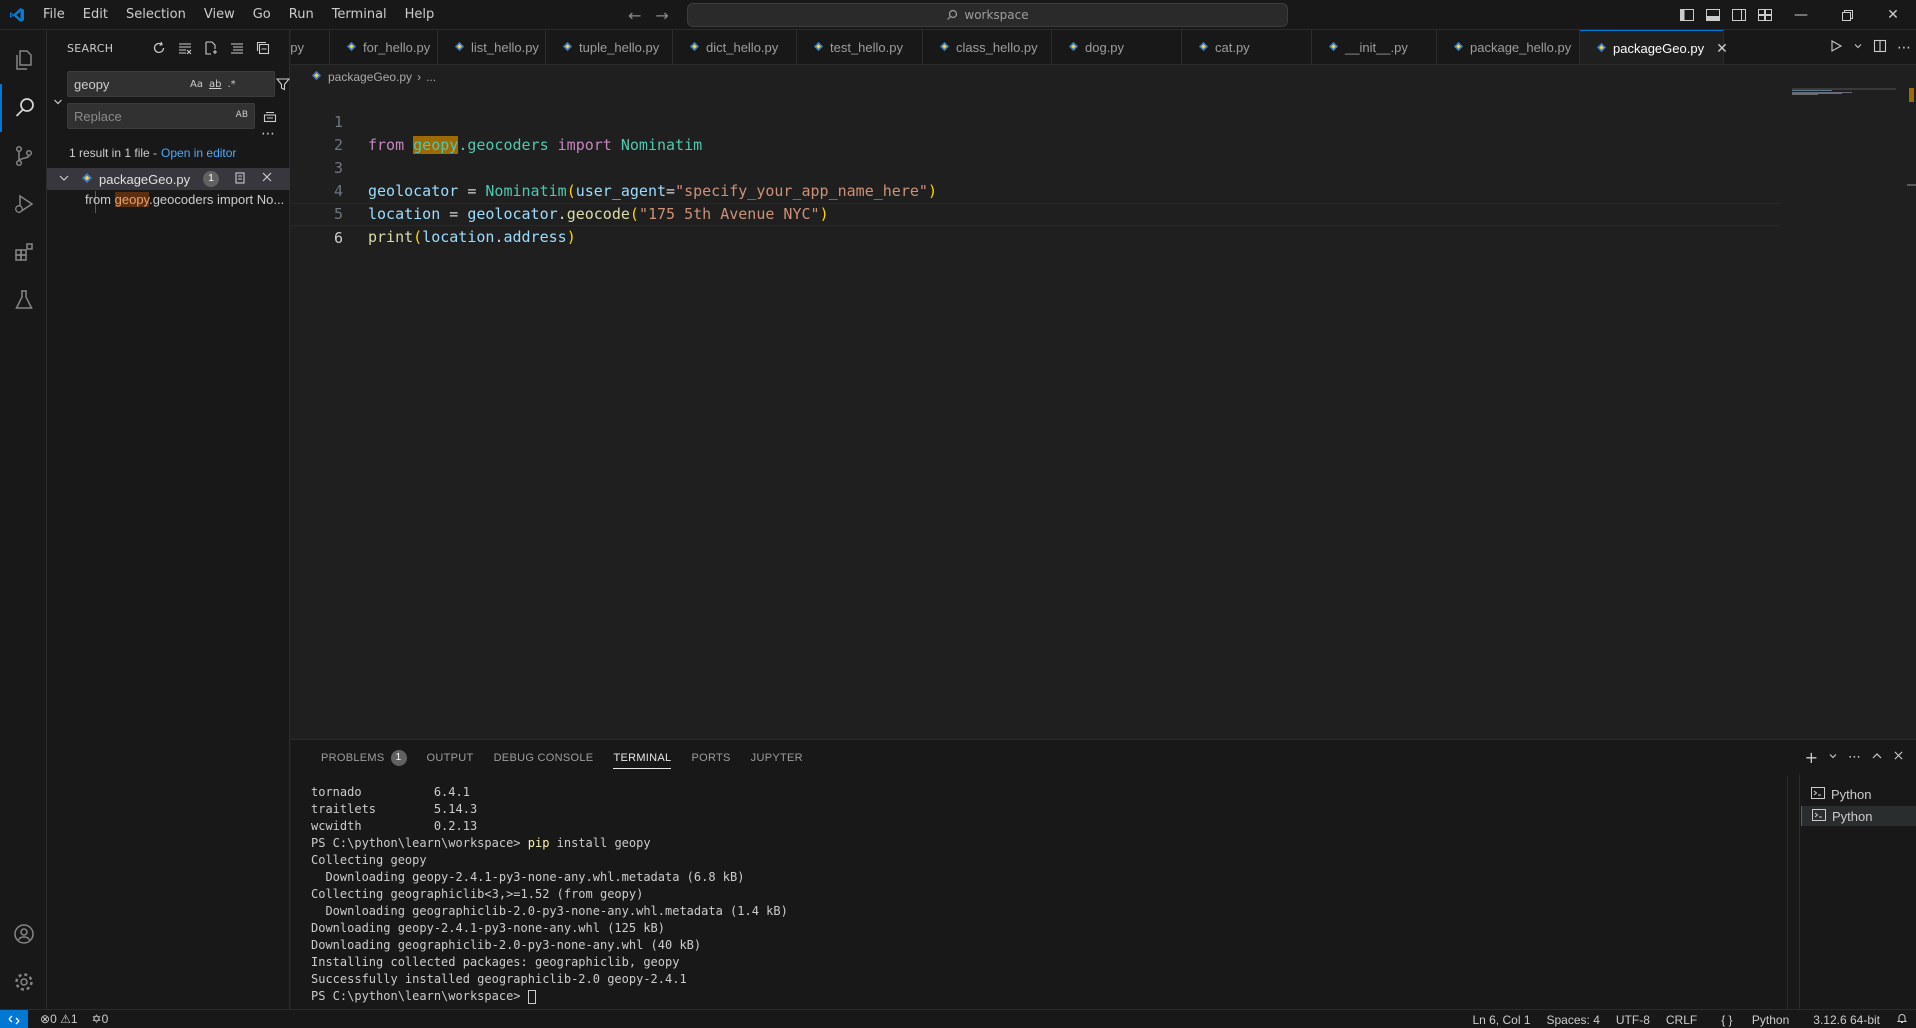 The height and width of the screenshot is (1028, 1916). Describe the element at coordinates (100, 1019) in the screenshot. I see `ports-status: ✡0` at that location.